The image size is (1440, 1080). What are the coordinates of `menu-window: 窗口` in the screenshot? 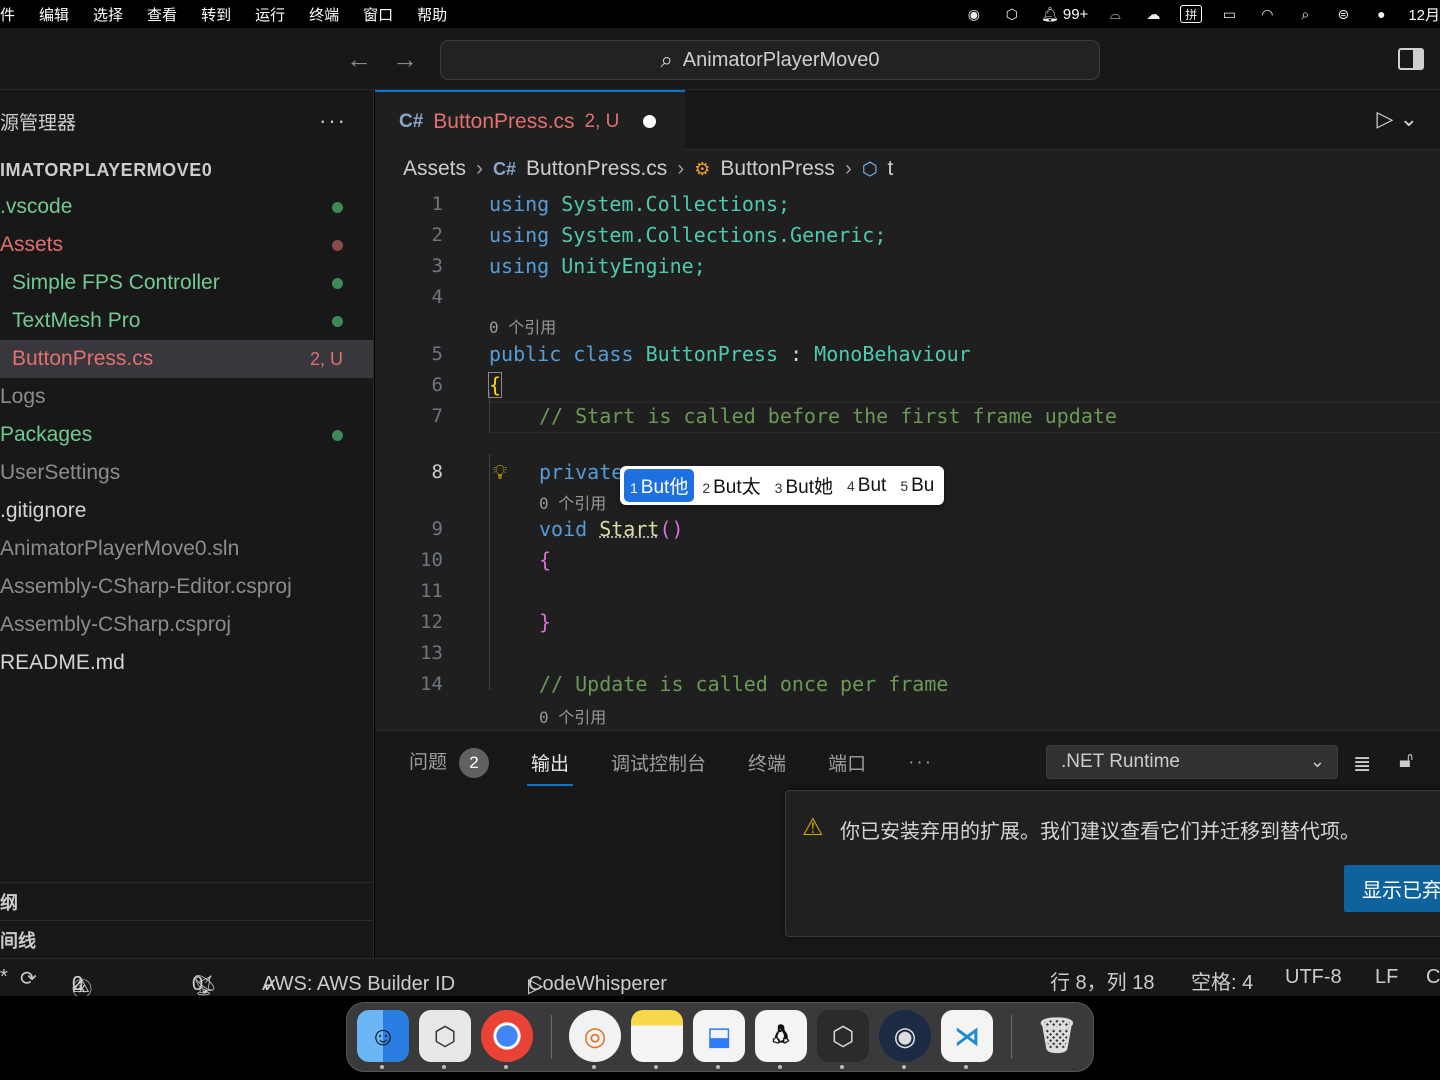 It's located at (378, 14).